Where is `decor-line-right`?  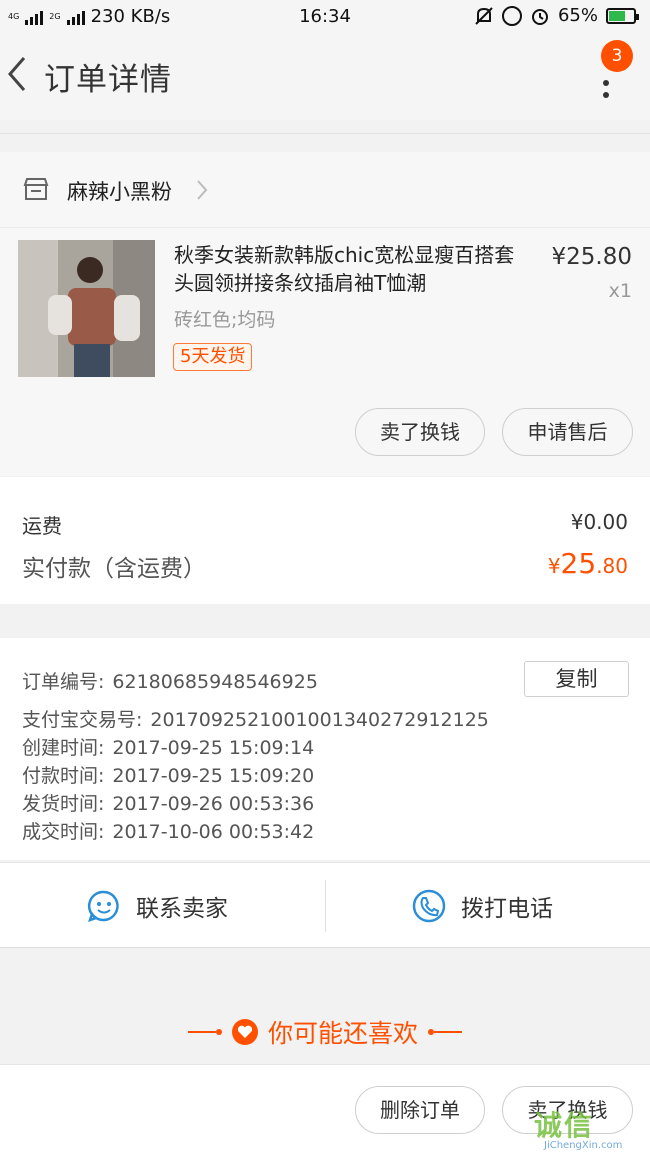 decor-line-right is located at coordinates (445, 1032).